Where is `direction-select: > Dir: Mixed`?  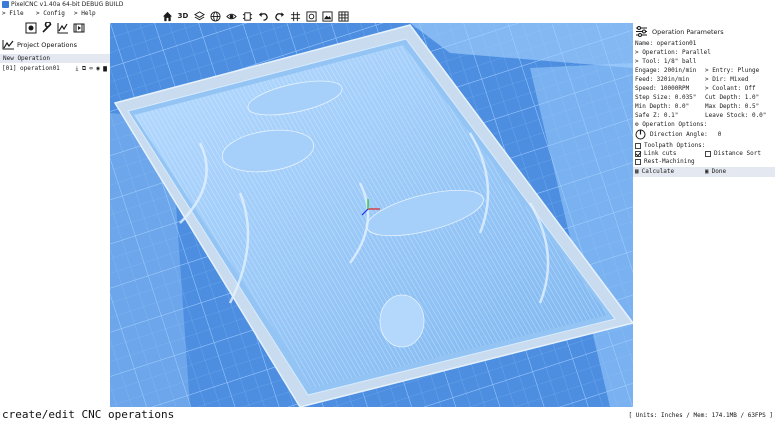
direction-select: > Dir: Mixed is located at coordinates (726, 80).